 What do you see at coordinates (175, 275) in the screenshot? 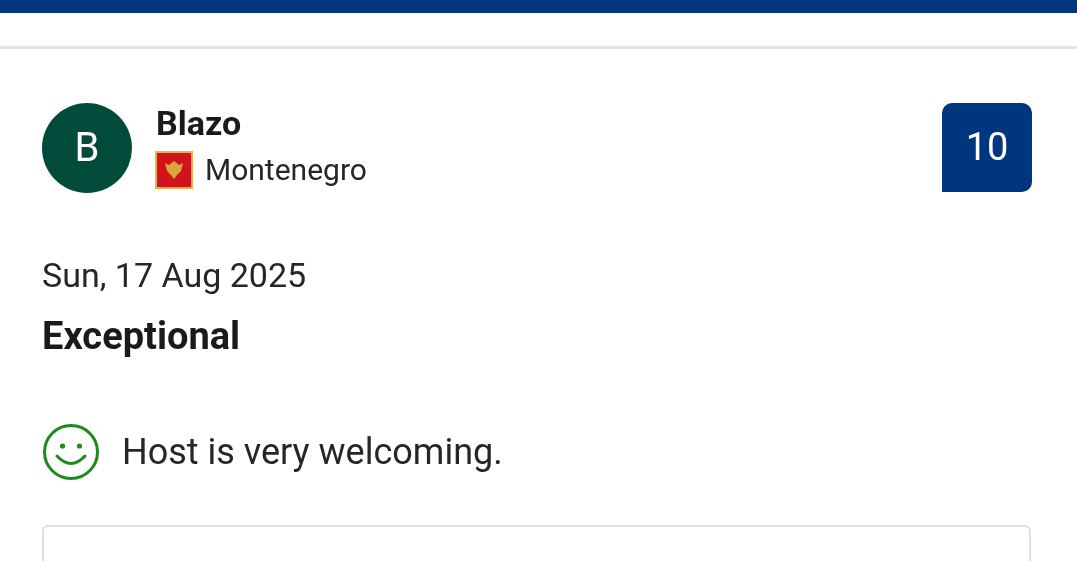
I see `review-date: Sun, 17 Aug 2025` at bounding box center [175, 275].